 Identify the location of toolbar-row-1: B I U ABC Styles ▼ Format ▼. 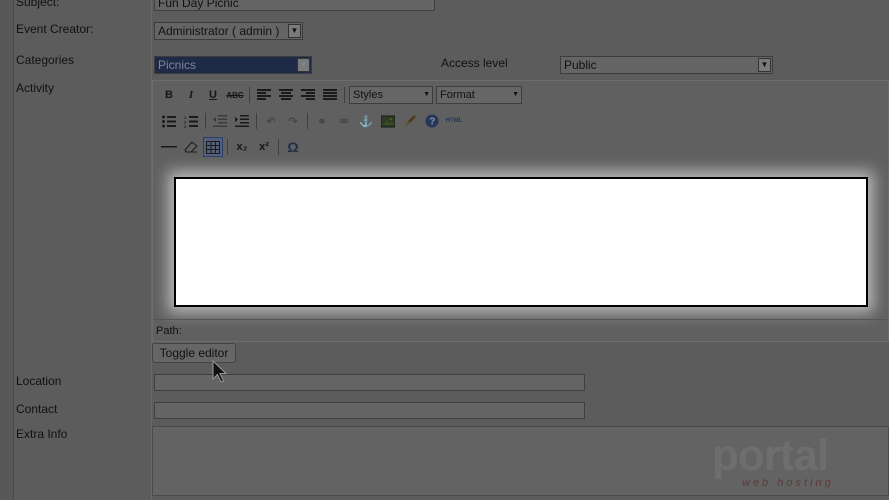
(342, 95).